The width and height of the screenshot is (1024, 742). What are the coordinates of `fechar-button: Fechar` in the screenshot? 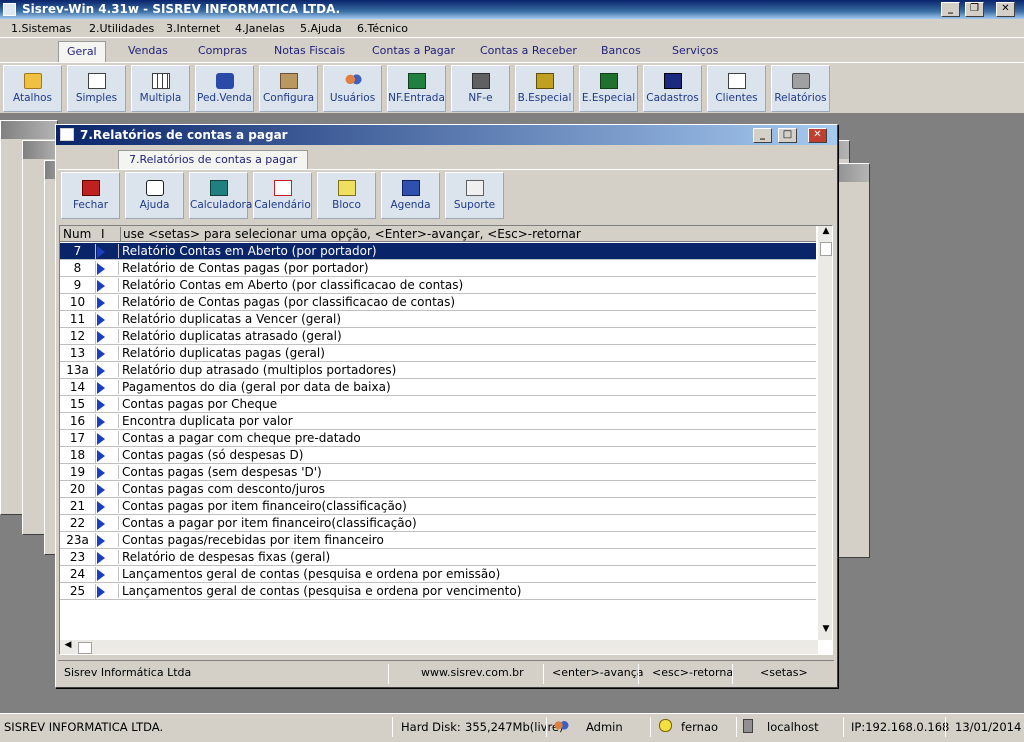 It's located at (90, 195).